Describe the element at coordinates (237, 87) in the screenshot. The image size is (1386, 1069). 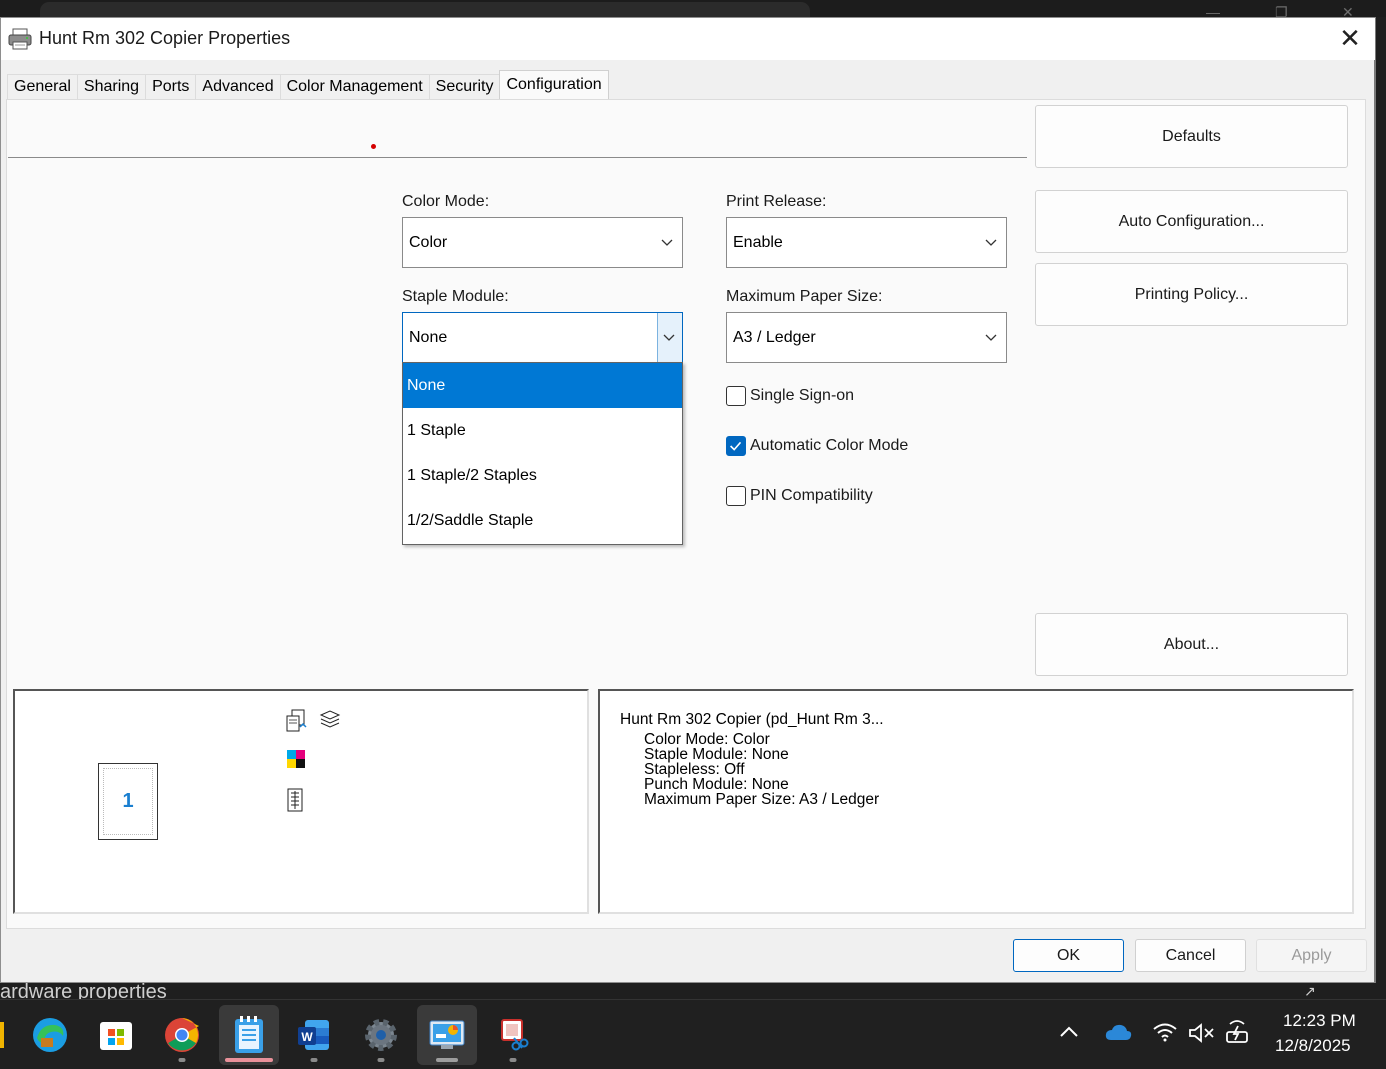
I see `tab-advanced: Advanced` at that location.